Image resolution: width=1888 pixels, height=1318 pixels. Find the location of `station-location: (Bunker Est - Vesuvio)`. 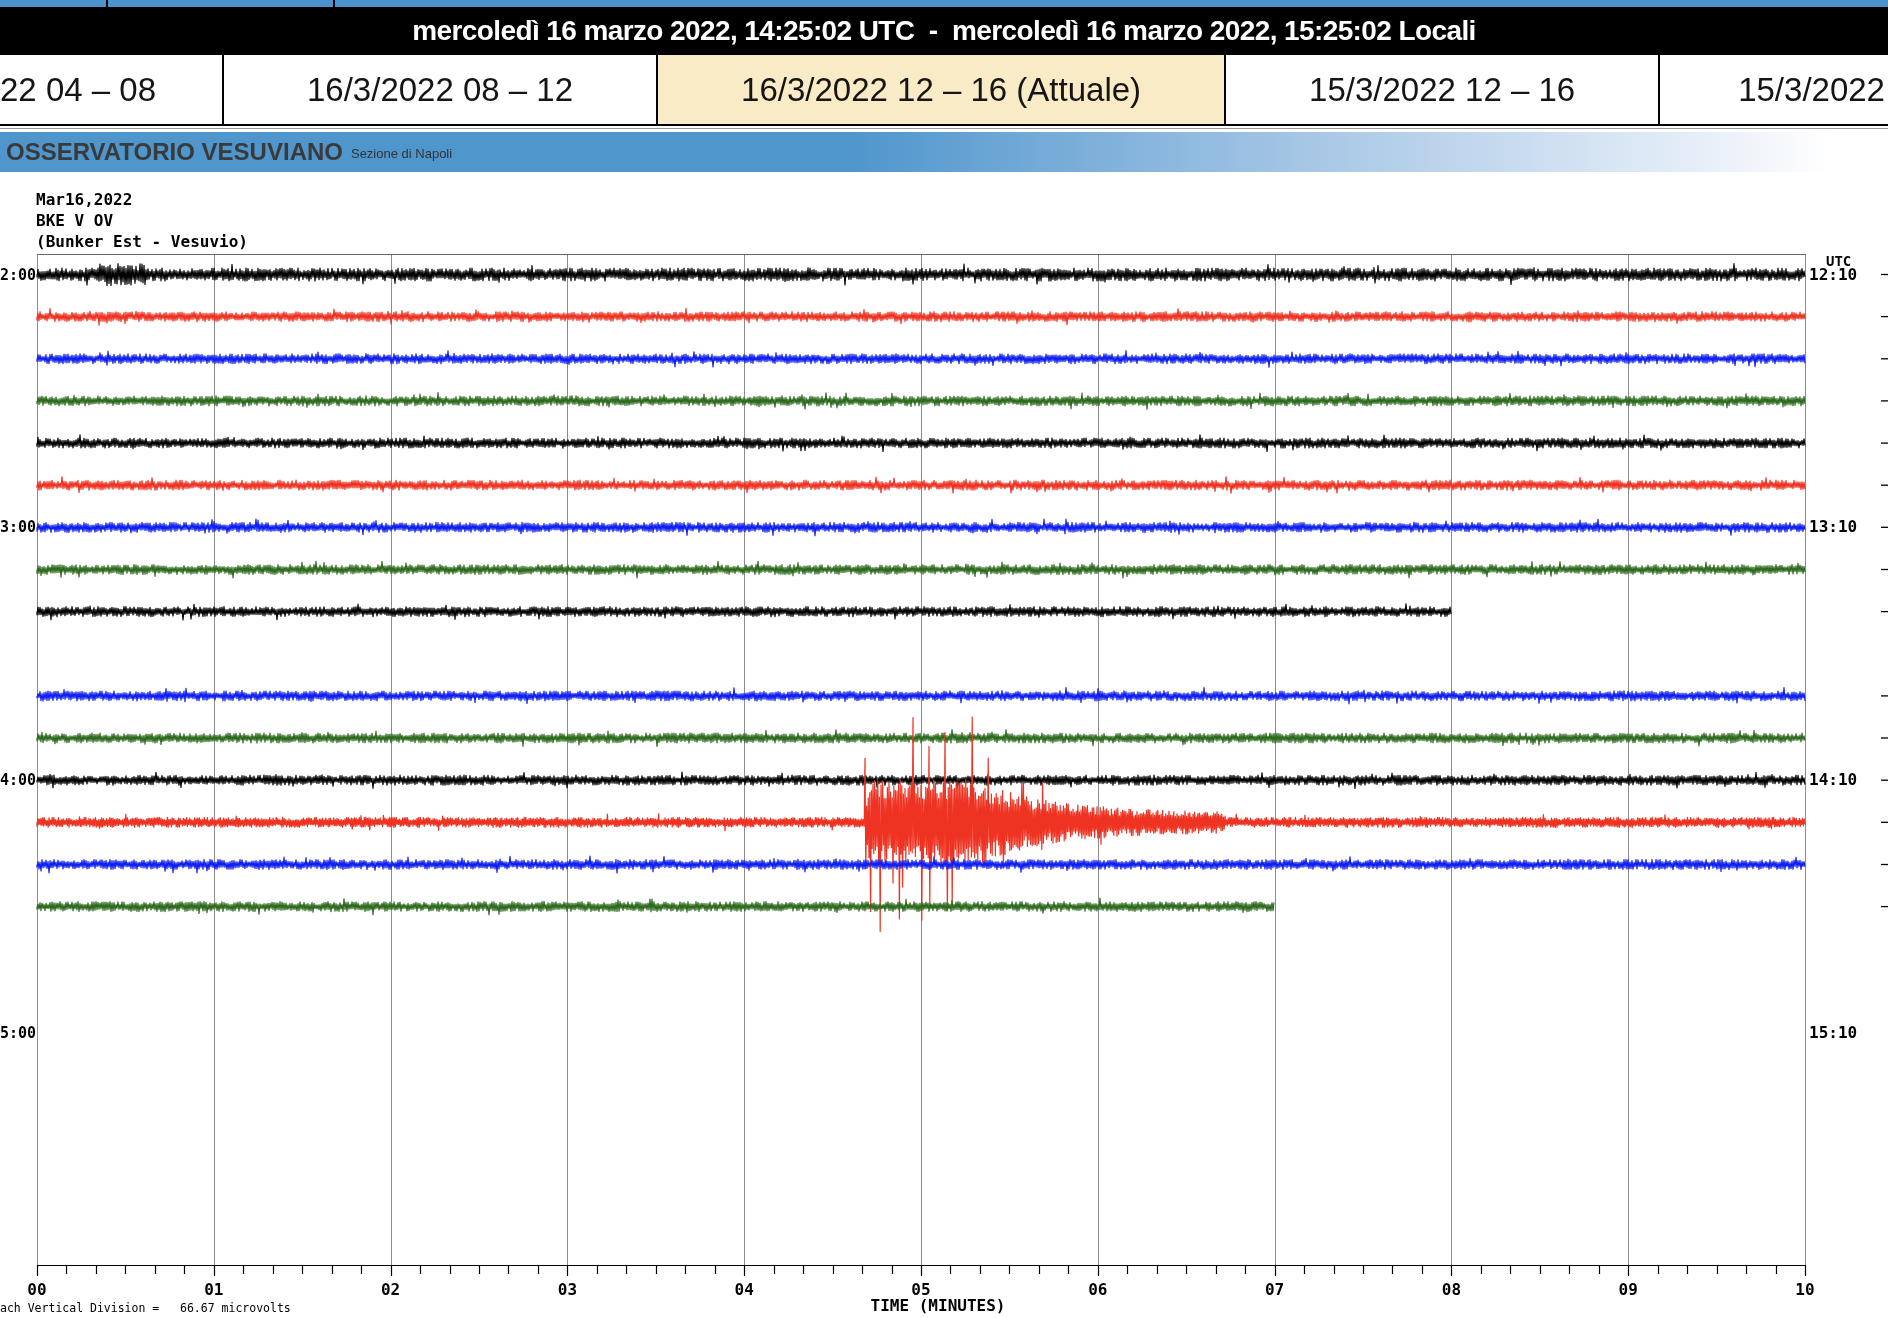

station-location: (Bunker Est - Vesuvio) is located at coordinates (142, 241).